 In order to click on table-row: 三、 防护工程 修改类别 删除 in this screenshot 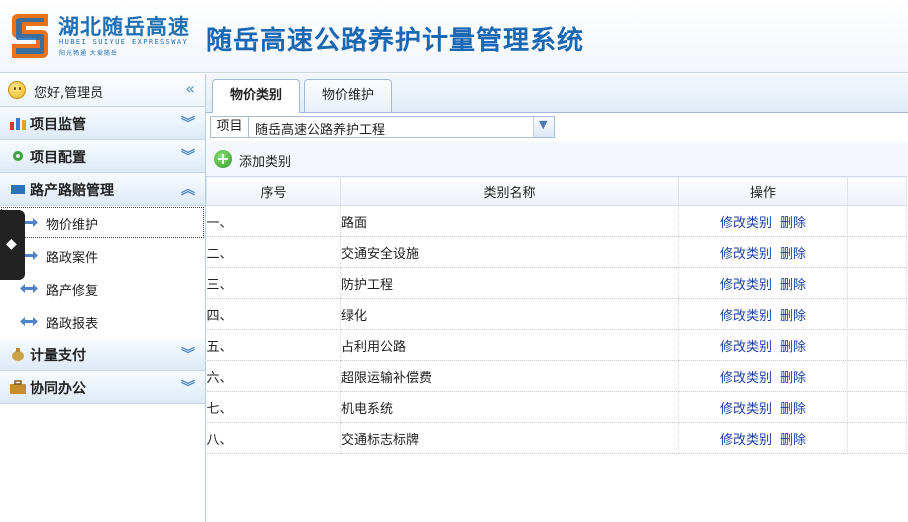, I will do `click(556, 283)`.